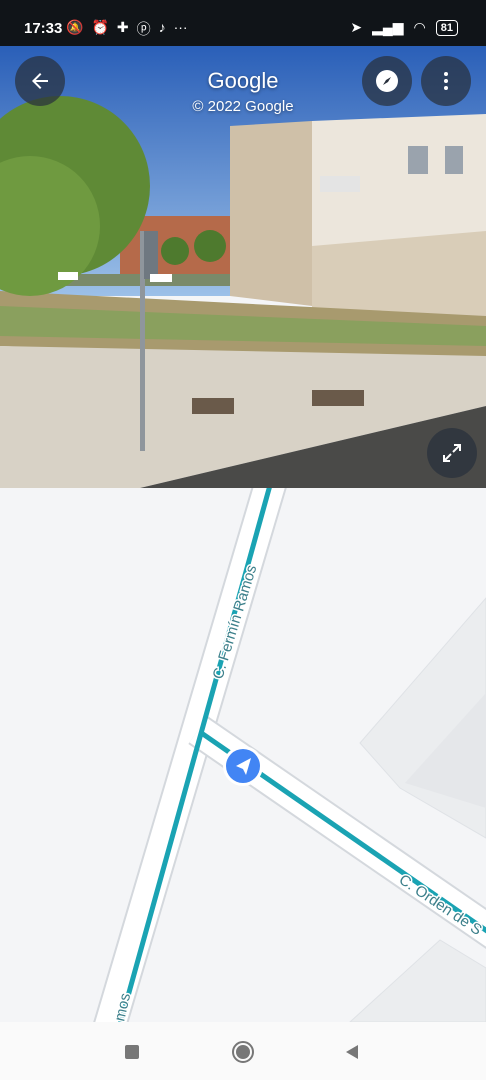 This screenshot has width=486, height=1080. What do you see at coordinates (162, 27) in the screenshot?
I see `tiktok-icon: ♪` at bounding box center [162, 27].